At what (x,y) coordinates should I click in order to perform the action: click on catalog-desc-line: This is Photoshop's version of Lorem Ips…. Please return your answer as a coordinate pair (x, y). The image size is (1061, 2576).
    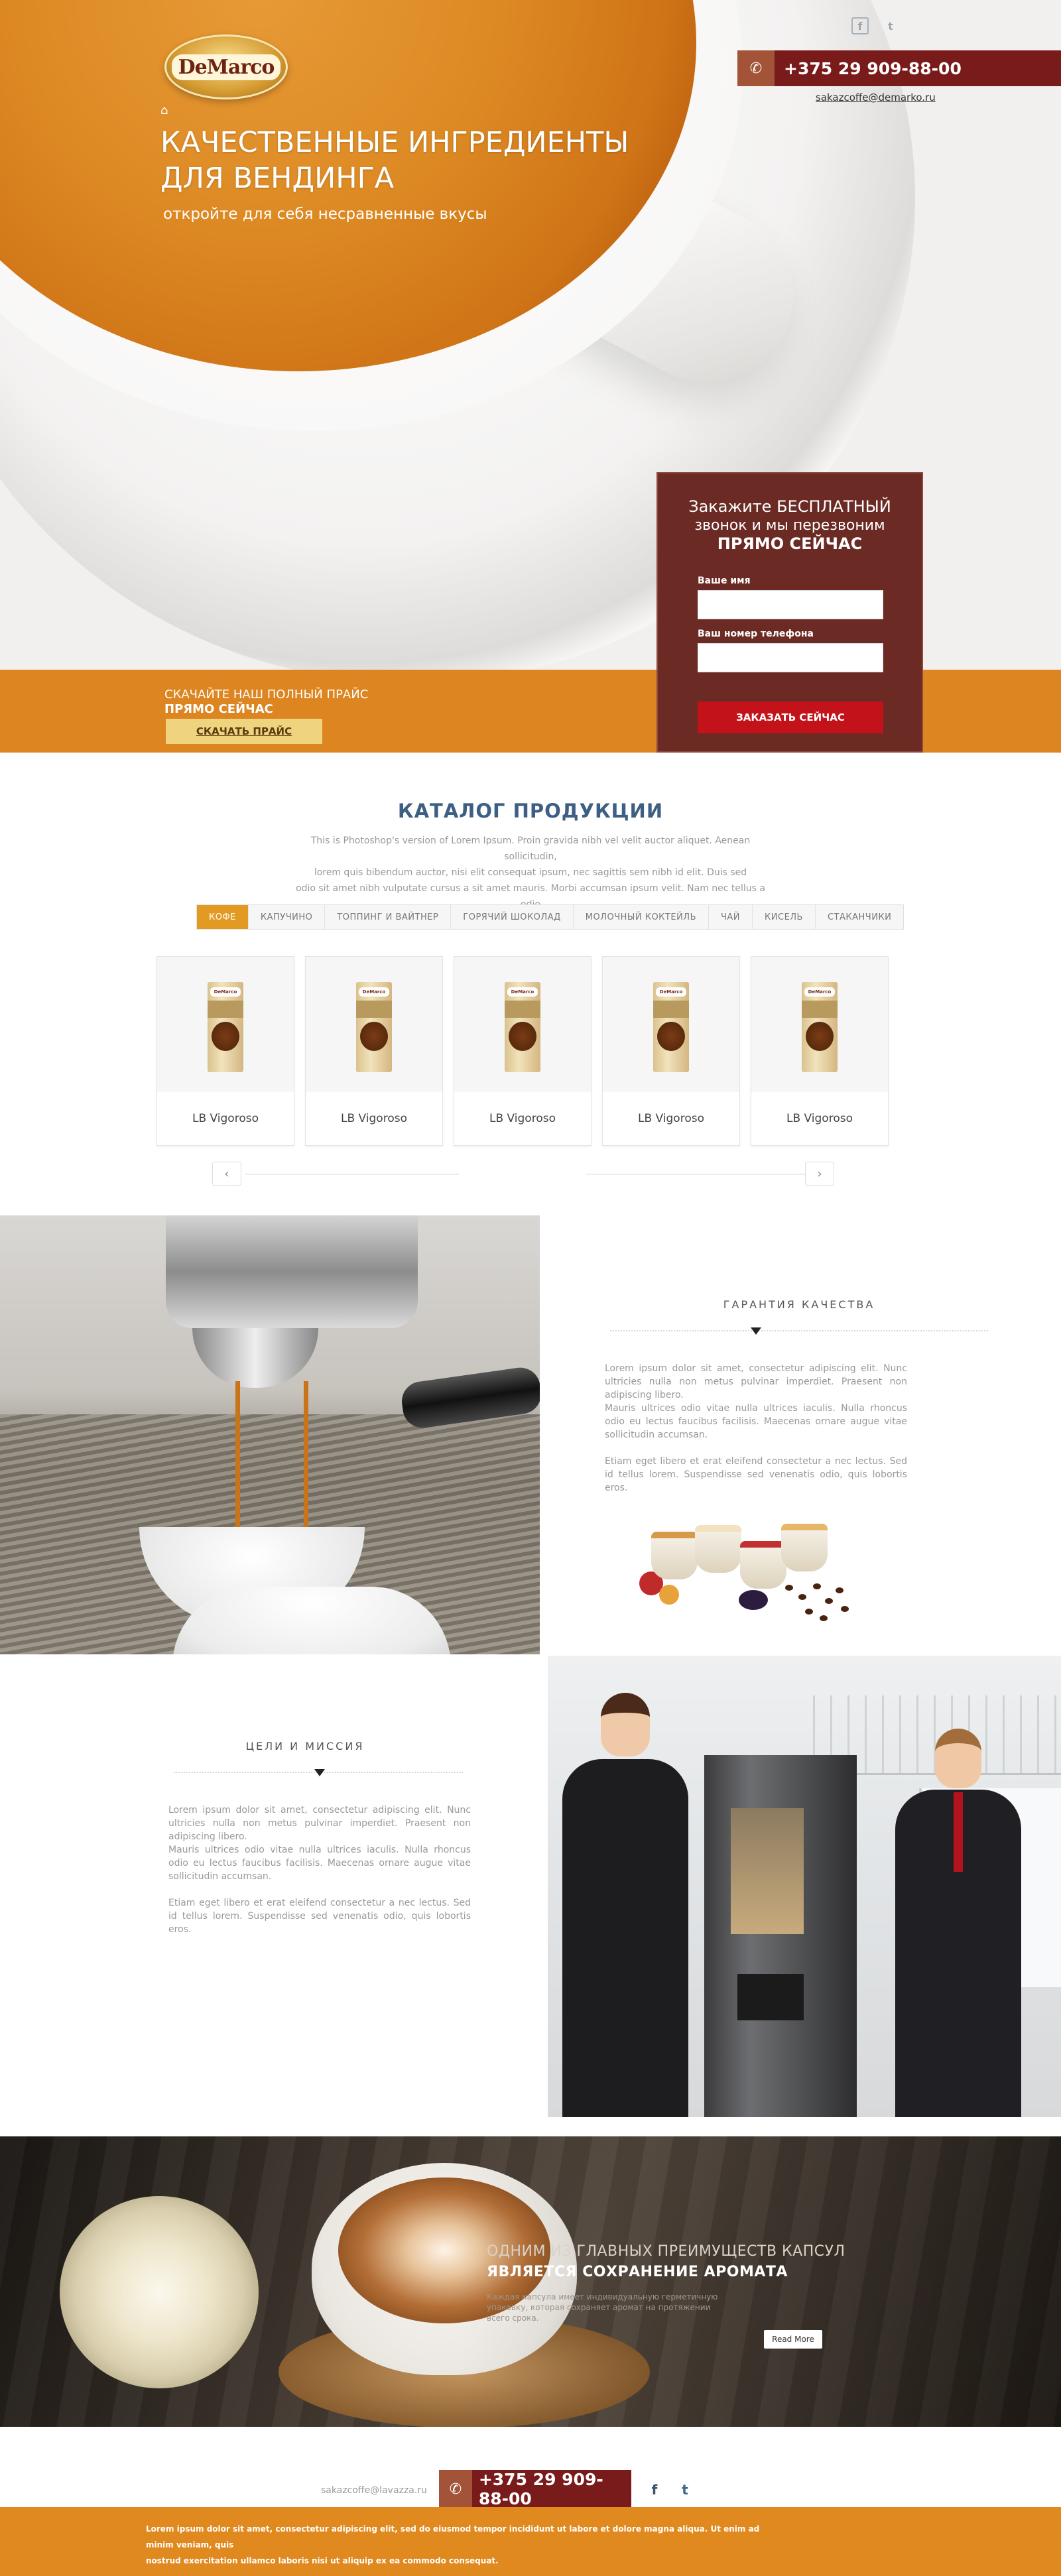
    Looking at the image, I should click on (530, 848).